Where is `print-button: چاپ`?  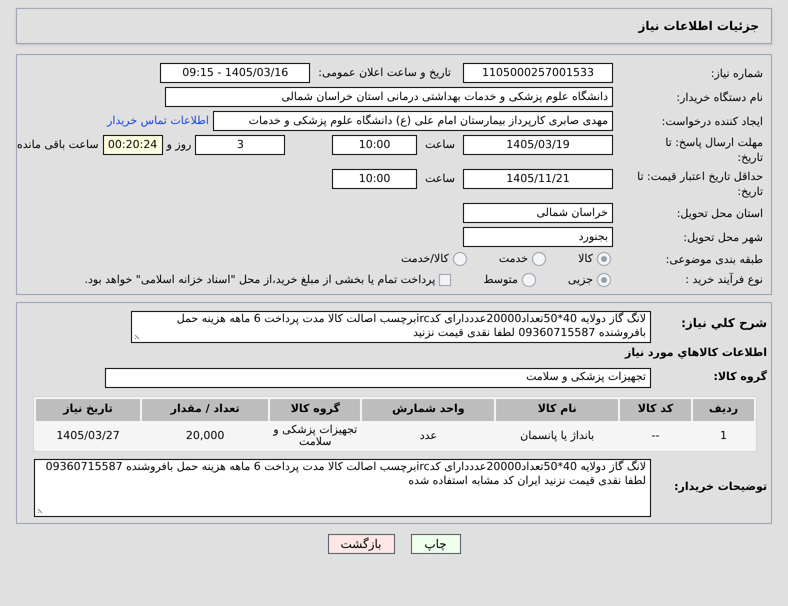
print-button: چاپ is located at coordinates (435, 544).